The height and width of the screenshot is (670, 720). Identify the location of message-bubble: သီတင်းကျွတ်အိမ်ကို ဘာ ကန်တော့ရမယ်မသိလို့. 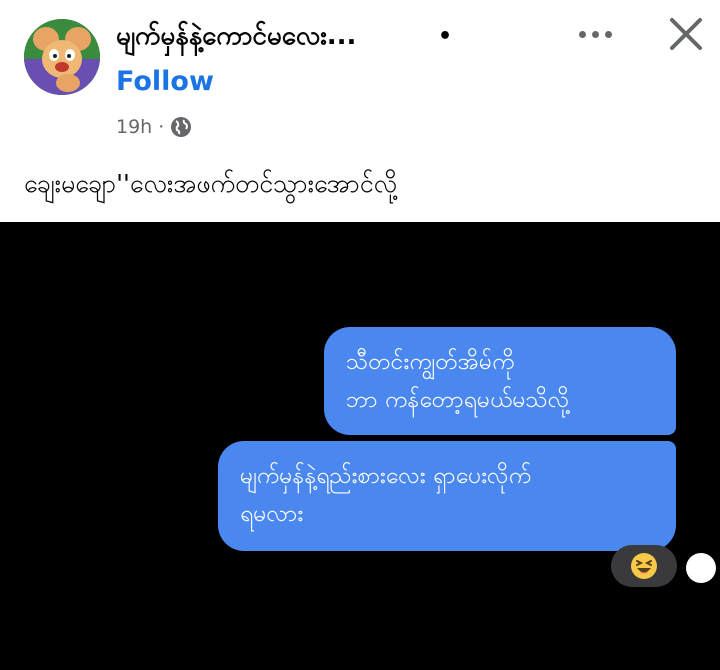
(500, 381).